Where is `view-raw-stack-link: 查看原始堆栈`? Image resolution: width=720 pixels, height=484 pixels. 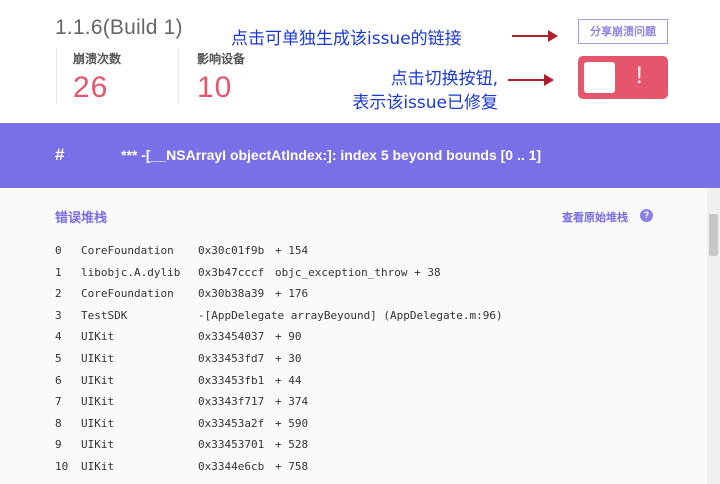
view-raw-stack-link: 查看原始堆栈 is located at coordinates (595, 217).